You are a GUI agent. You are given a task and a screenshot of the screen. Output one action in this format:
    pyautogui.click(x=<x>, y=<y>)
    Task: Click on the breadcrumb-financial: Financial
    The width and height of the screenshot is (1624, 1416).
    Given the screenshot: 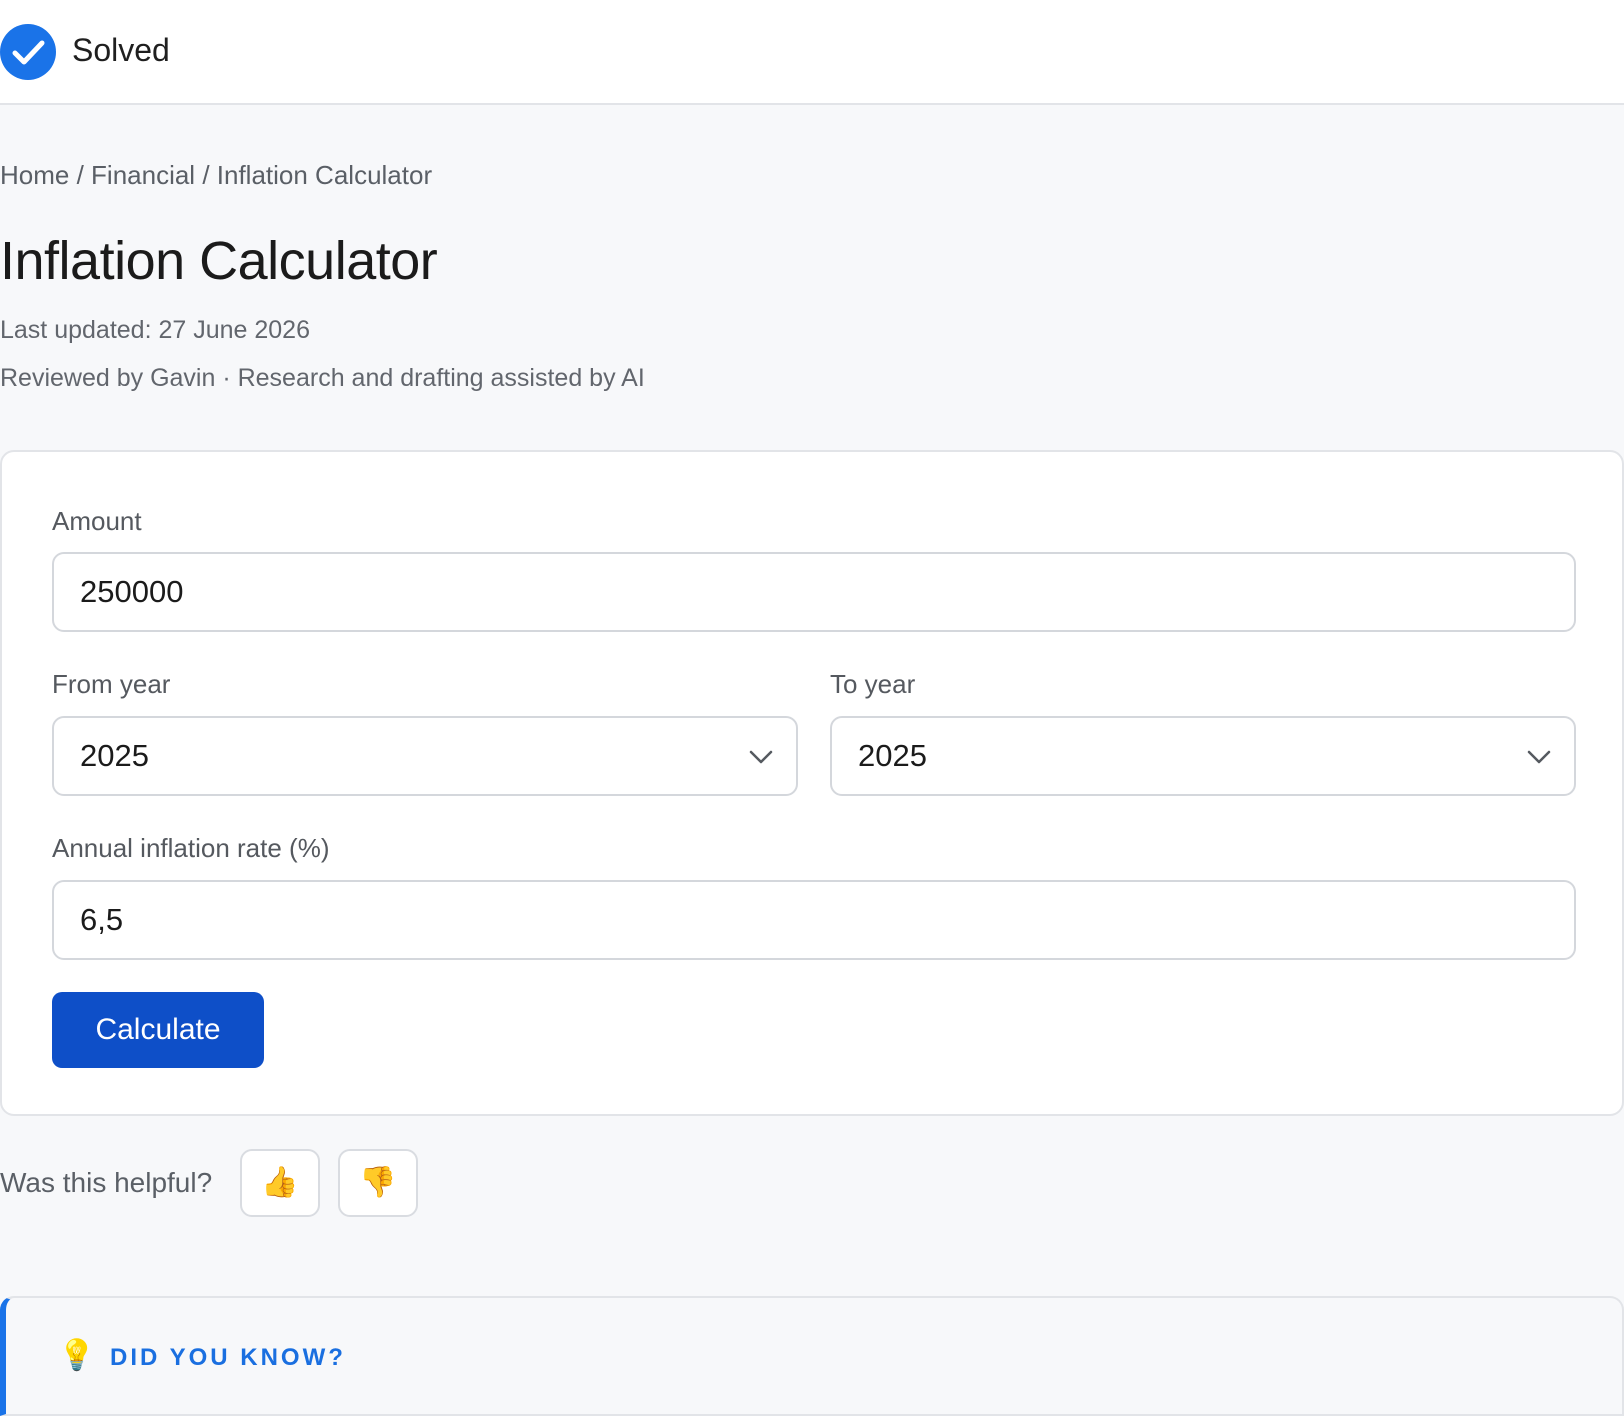 What is the action you would take?
    pyautogui.click(x=143, y=175)
    